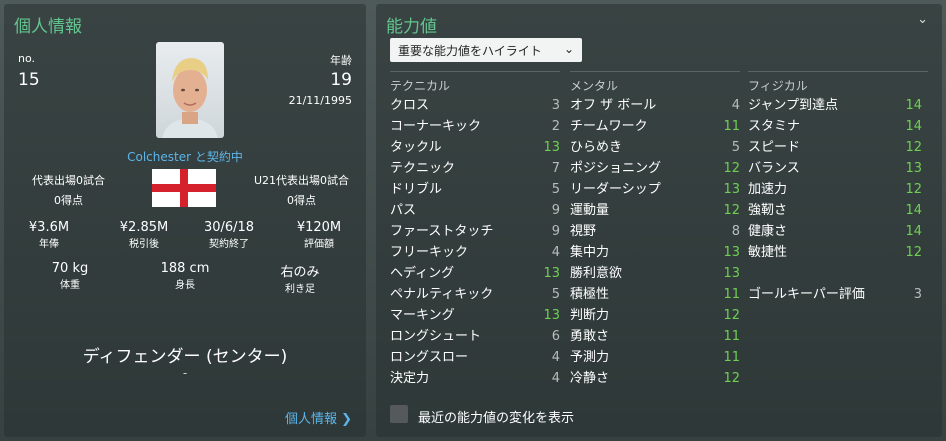 This screenshot has height=441, width=946. I want to click on sub-position: -, so click(185, 373).